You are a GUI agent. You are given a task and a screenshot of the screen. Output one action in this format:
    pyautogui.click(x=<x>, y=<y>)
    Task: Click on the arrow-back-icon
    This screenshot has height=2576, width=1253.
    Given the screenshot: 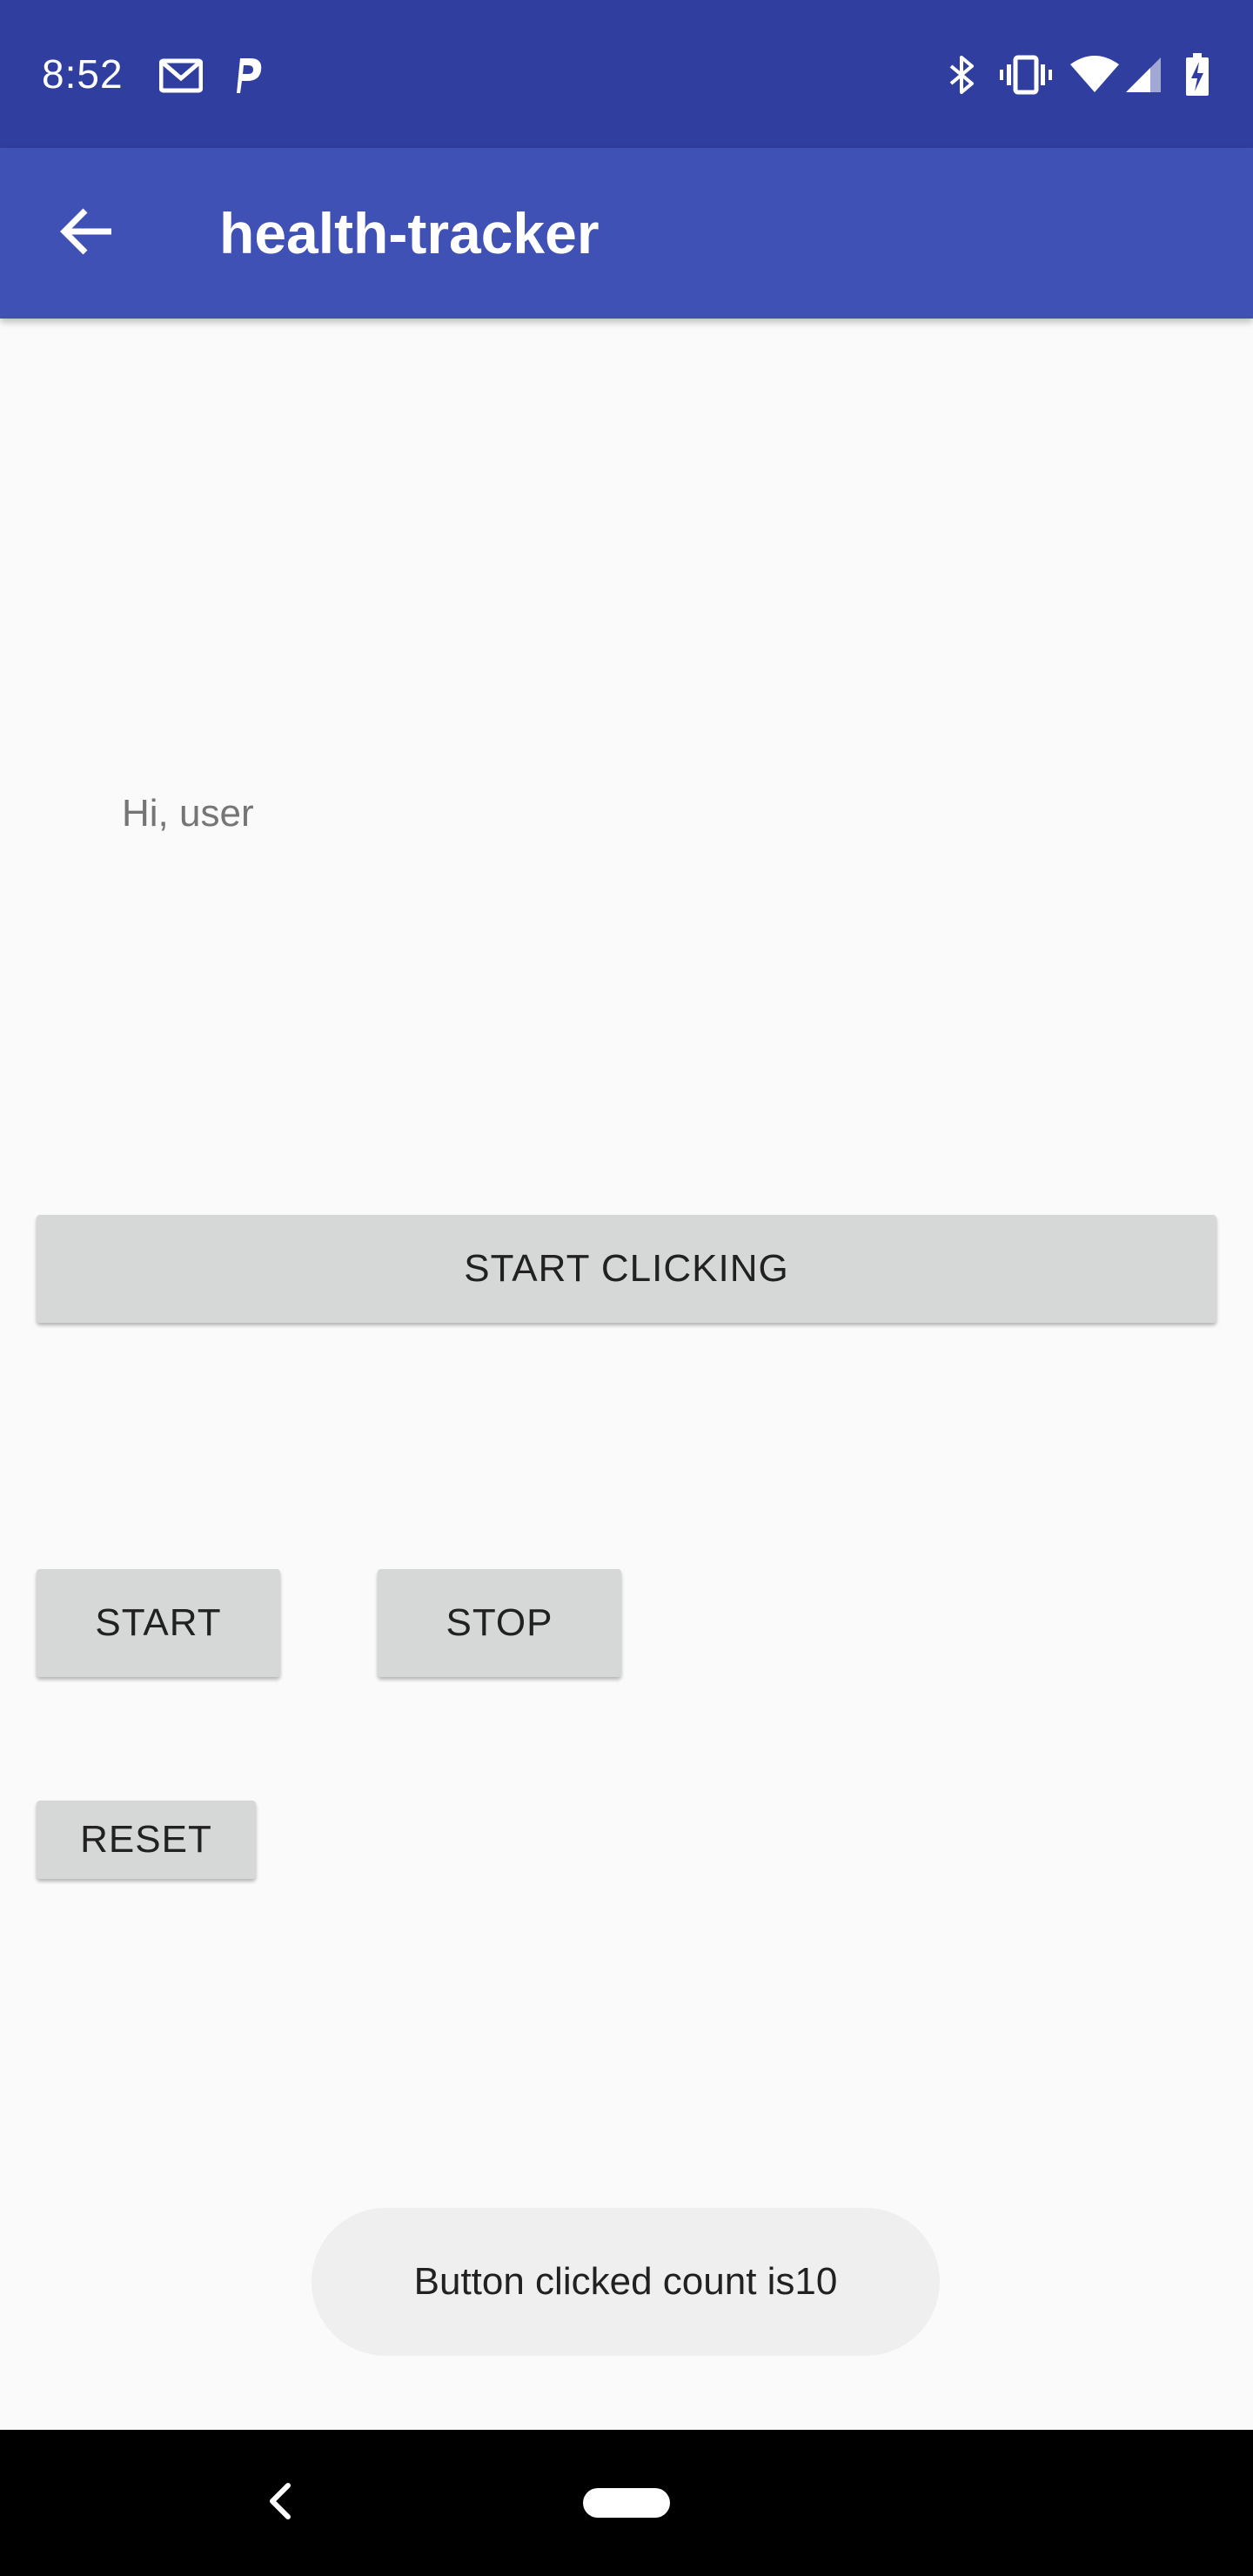 What is the action you would take?
    pyautogui.click(x=87, y=234)
    